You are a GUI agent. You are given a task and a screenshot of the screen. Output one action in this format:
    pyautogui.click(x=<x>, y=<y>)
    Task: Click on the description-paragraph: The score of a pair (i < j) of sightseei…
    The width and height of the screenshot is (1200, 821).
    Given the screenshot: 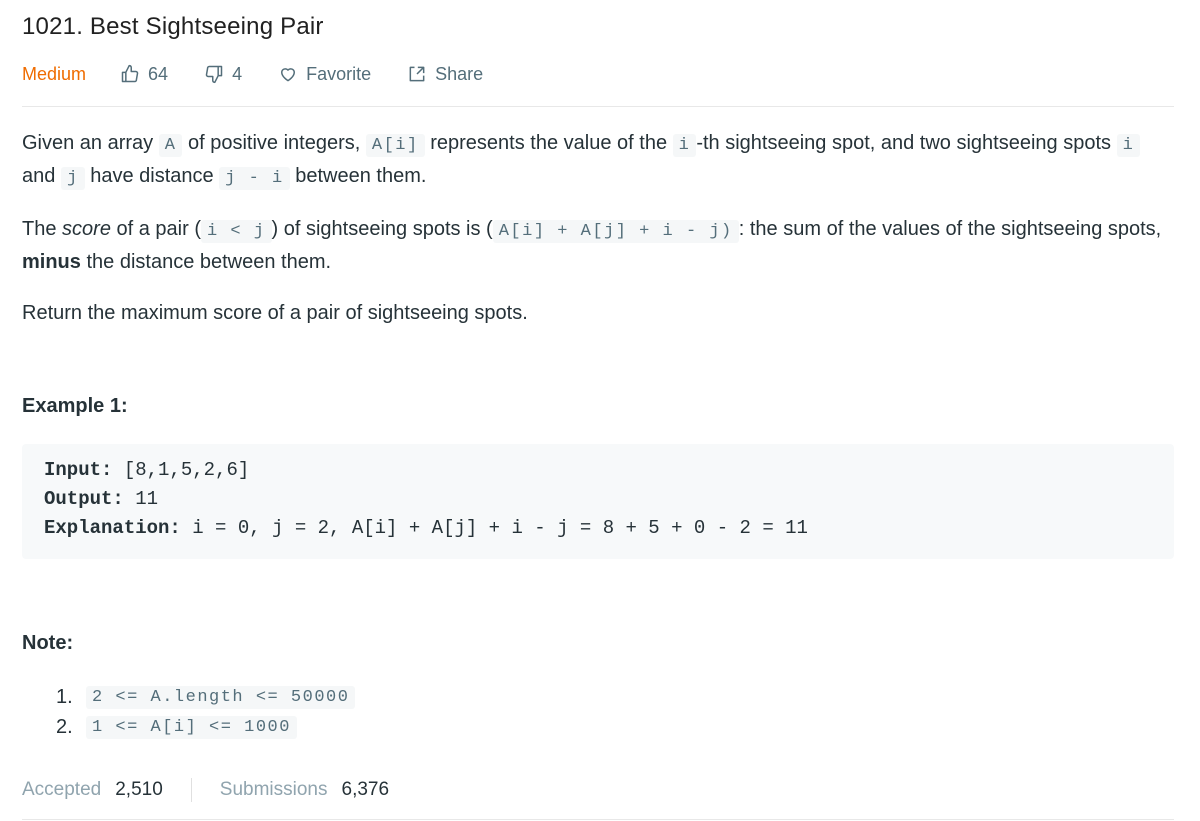 What is the action you would take?
    pyautogui.click(x=598, y=246)
    